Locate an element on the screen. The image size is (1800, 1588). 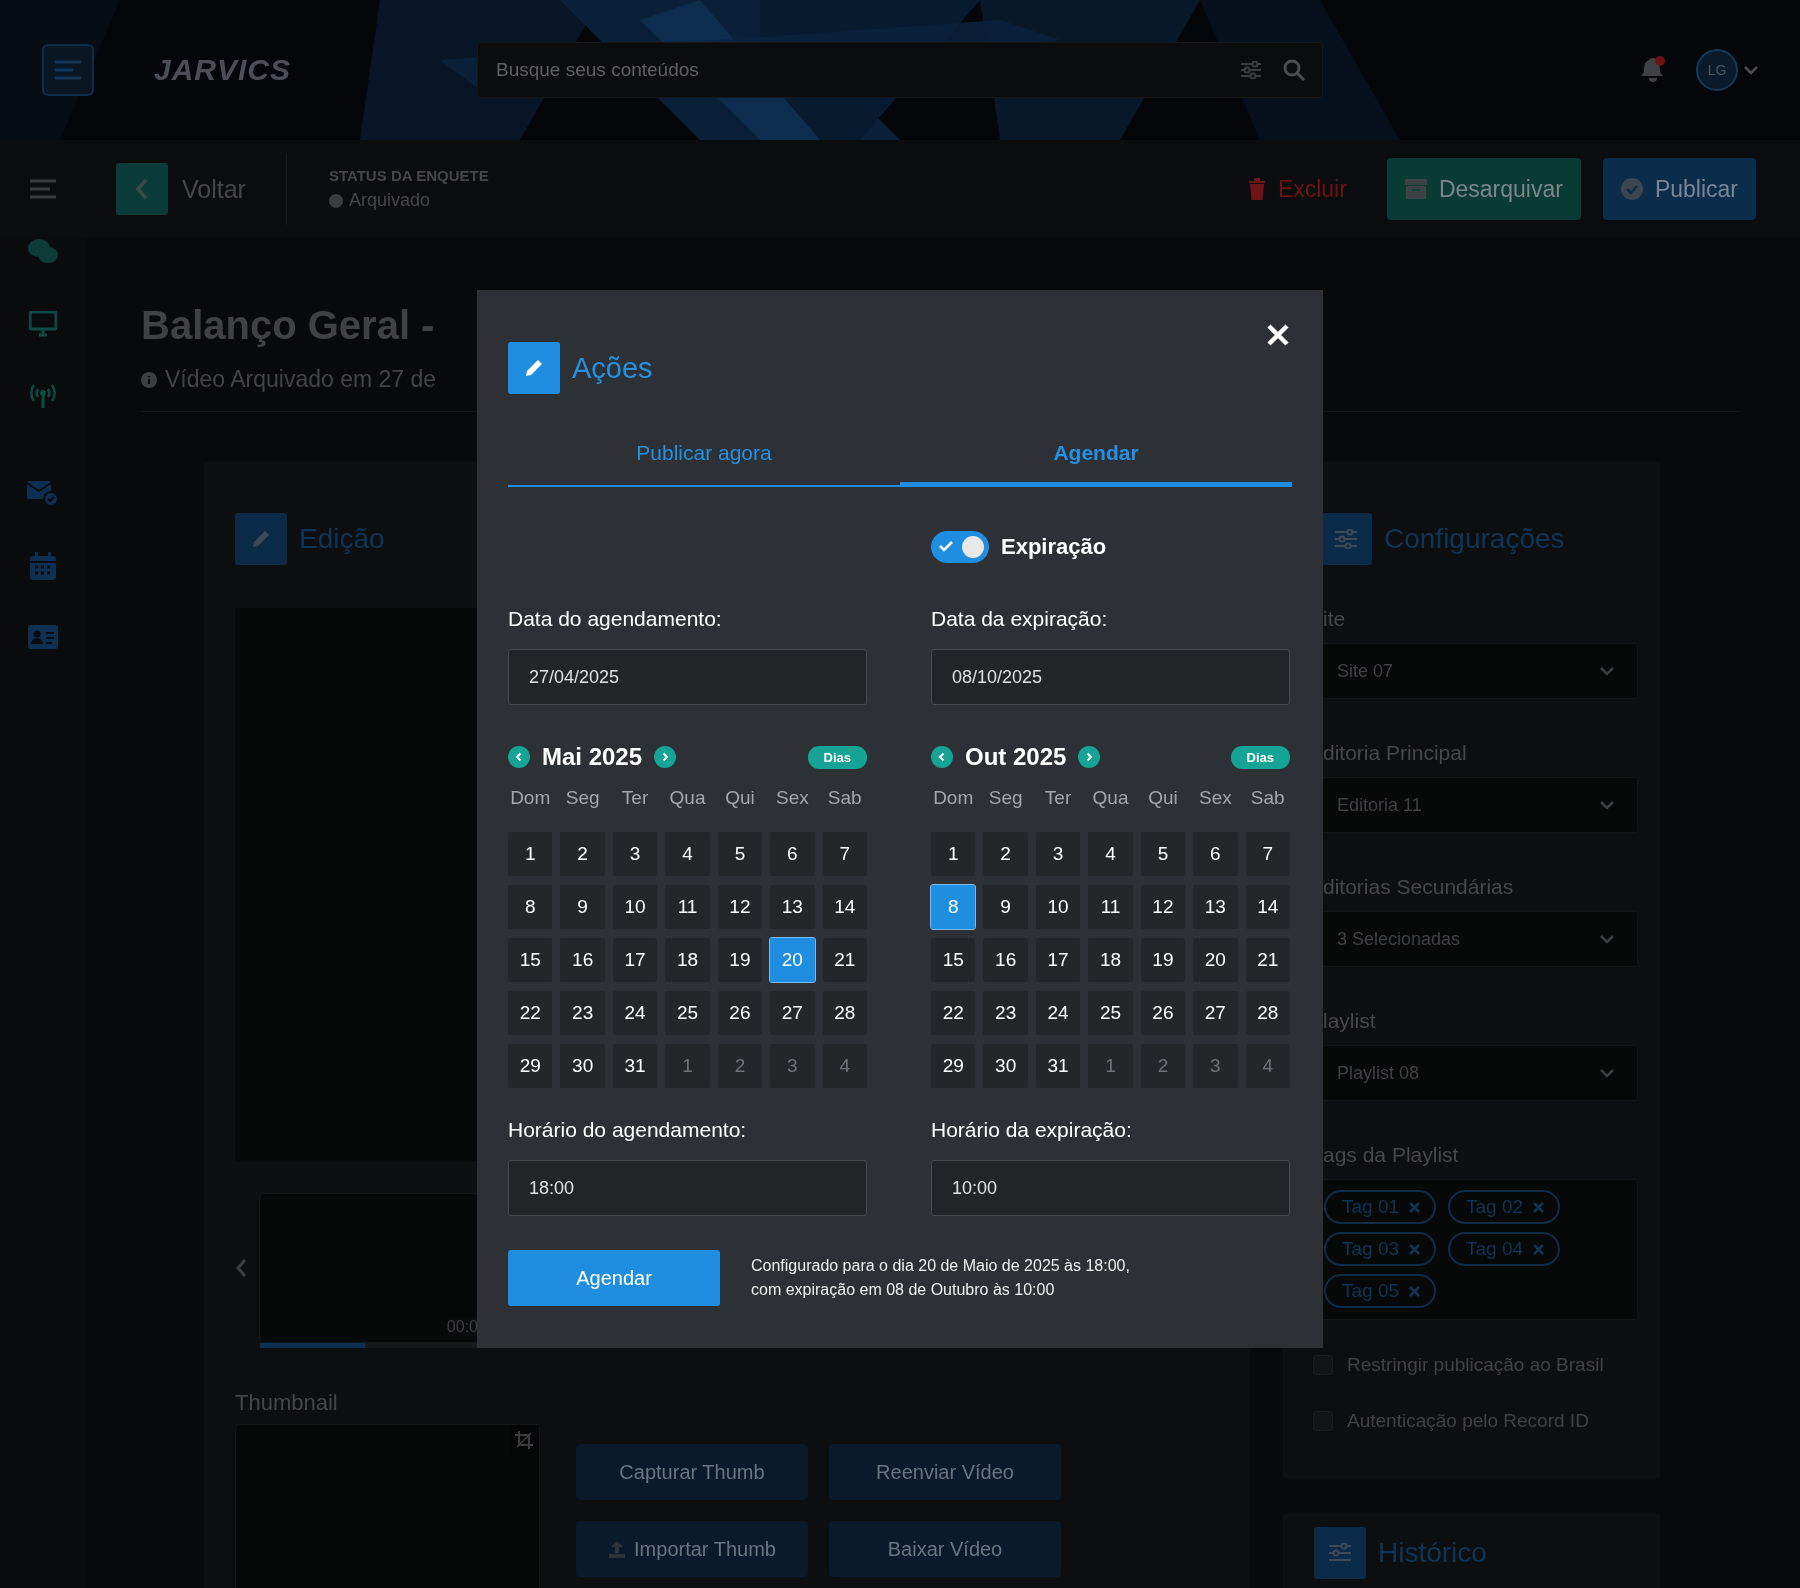
card-title: Edição is located at coordinates (342, 539).